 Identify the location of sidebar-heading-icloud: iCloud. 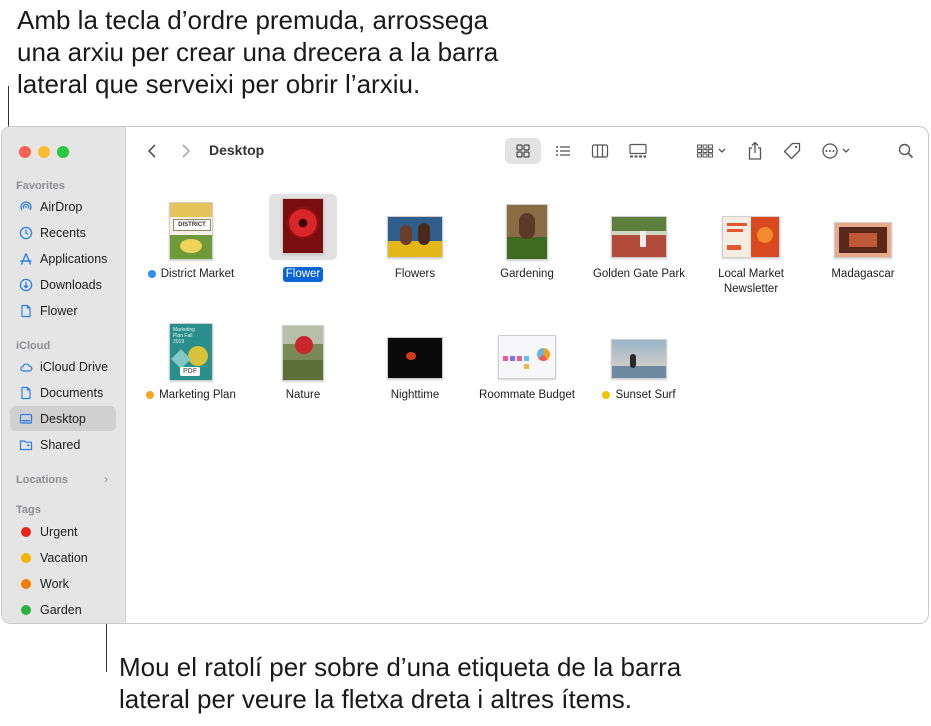
(33, 346).